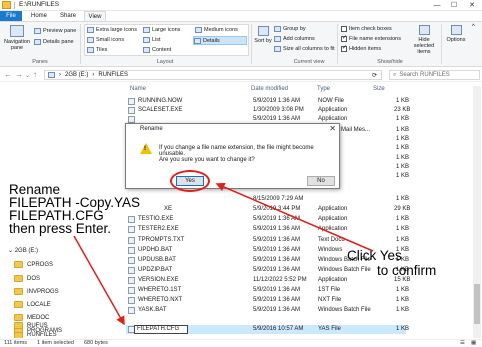 The height and width of the screenshot is (347, 482). Describe the element at coordinates (462, 343) in the screenshot. I see `details-view-icon: ☰` at that location.